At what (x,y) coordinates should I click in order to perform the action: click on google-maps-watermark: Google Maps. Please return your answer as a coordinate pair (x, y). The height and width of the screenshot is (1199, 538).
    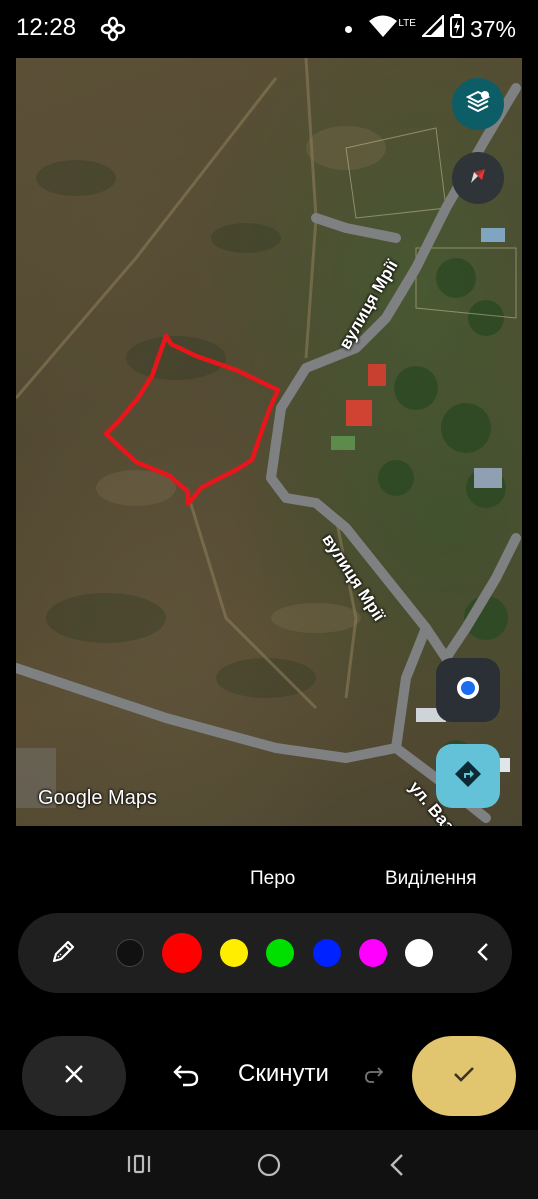
    Looking at the image, I should click on (97, 798).